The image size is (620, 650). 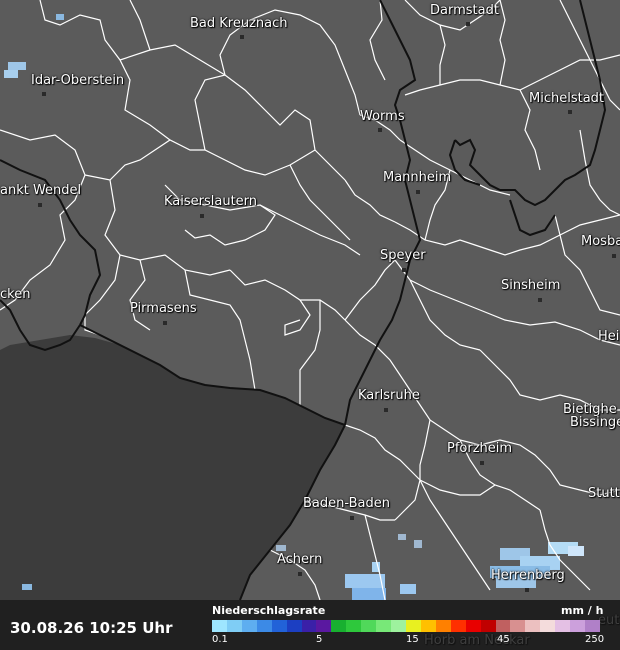 What do you see at coordinates (567, 98) in the screenshot?
I see `city-label-michelstadt: Michelstadt` at bounding box center [567, 98].